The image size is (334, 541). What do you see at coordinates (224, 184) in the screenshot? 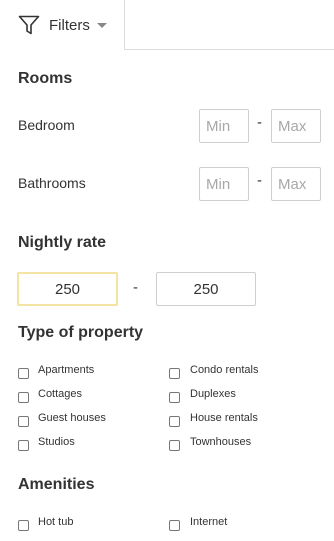
I see `bathrooms-min-input` at bounding box center [224, 184].